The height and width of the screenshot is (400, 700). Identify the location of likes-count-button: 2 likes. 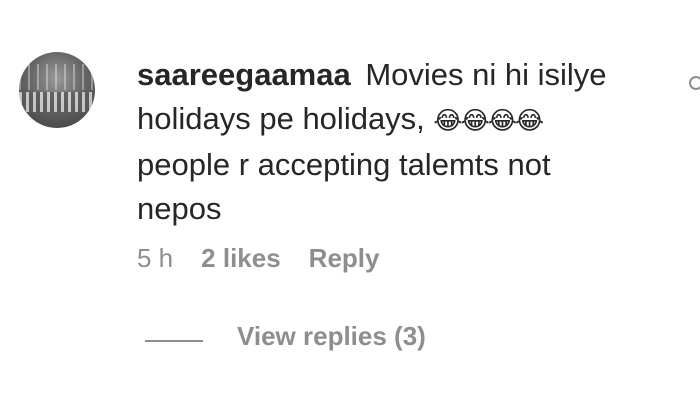
(241, 258).